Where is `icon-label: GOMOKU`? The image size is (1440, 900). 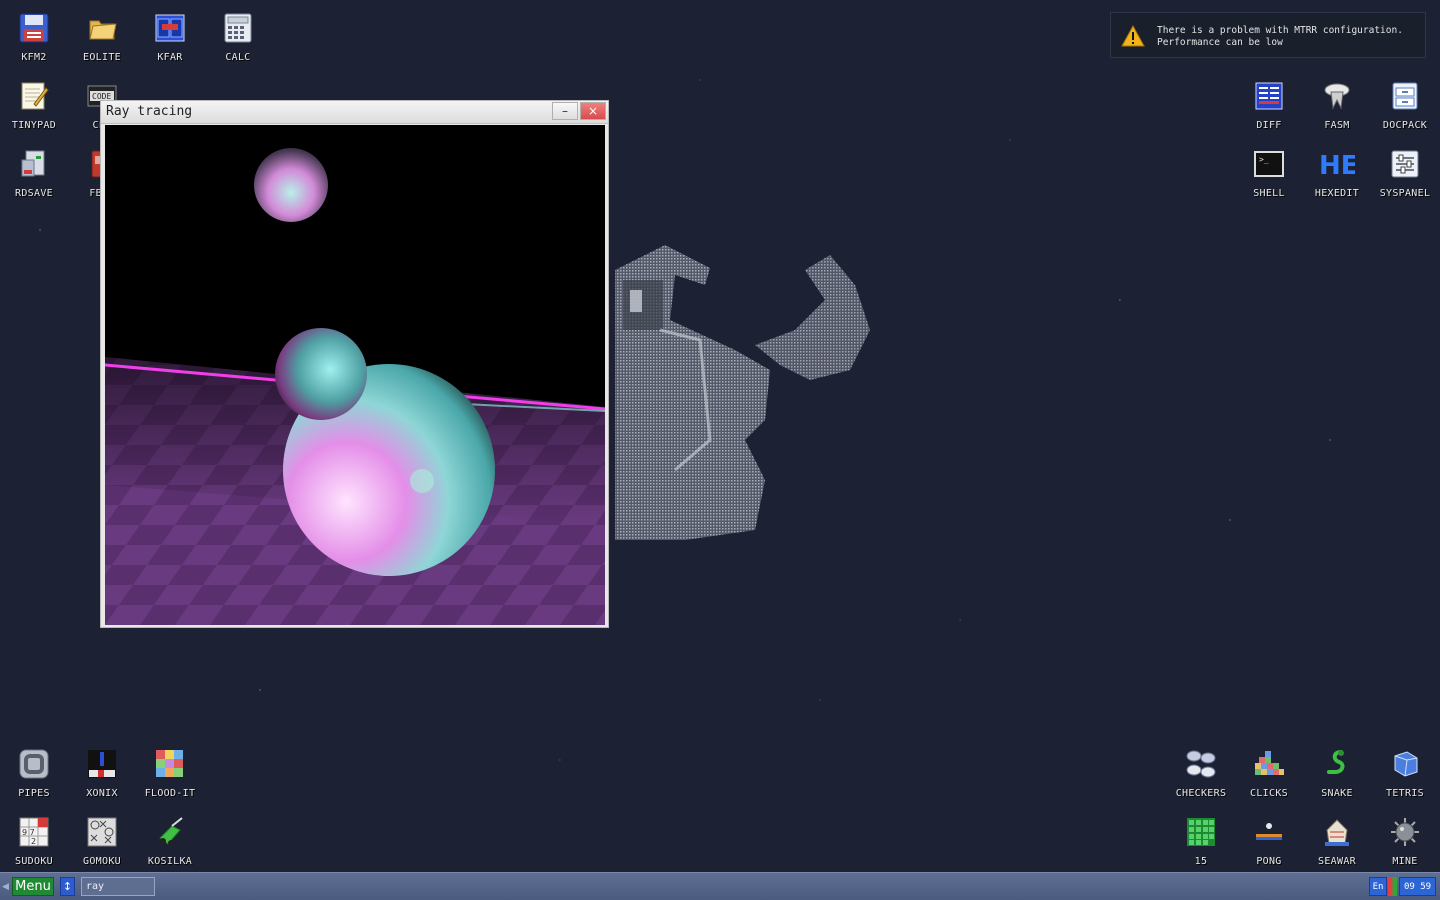 icon-label: GOMOKU is located at coordinates (102, 861).